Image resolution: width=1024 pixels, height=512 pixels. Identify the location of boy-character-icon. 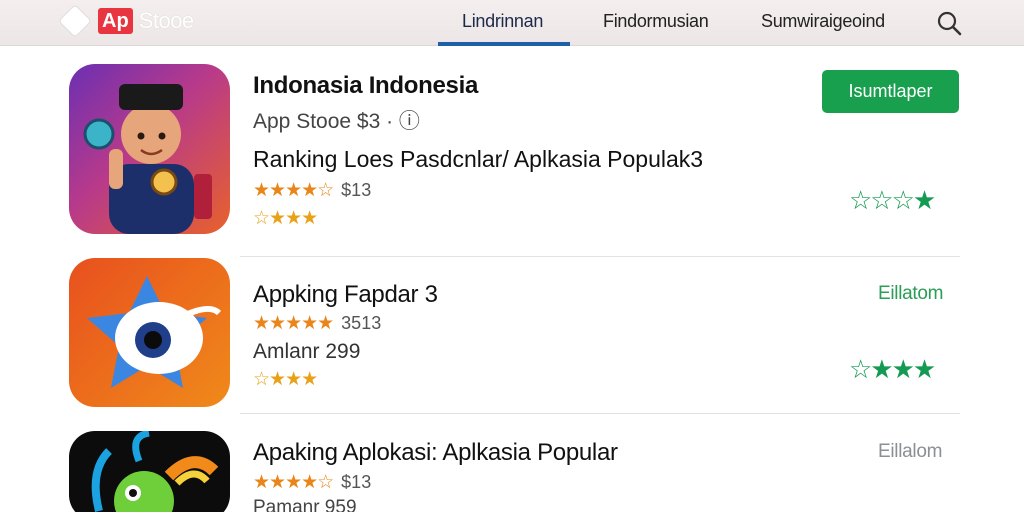
(147, 159).